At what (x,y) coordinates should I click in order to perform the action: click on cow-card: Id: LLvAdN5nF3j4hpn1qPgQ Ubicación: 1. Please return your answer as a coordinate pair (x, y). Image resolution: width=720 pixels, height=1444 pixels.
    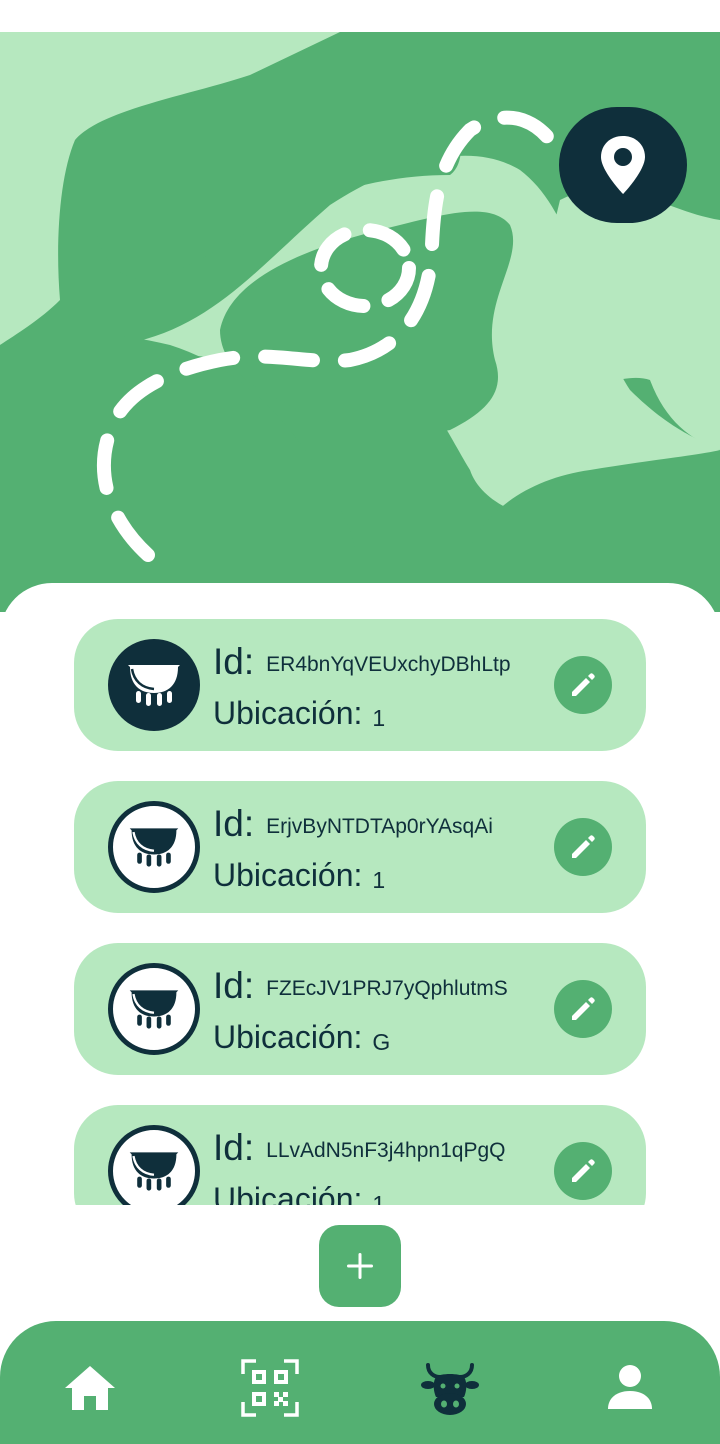
    Looking at the image, I should click on (360, 1155).